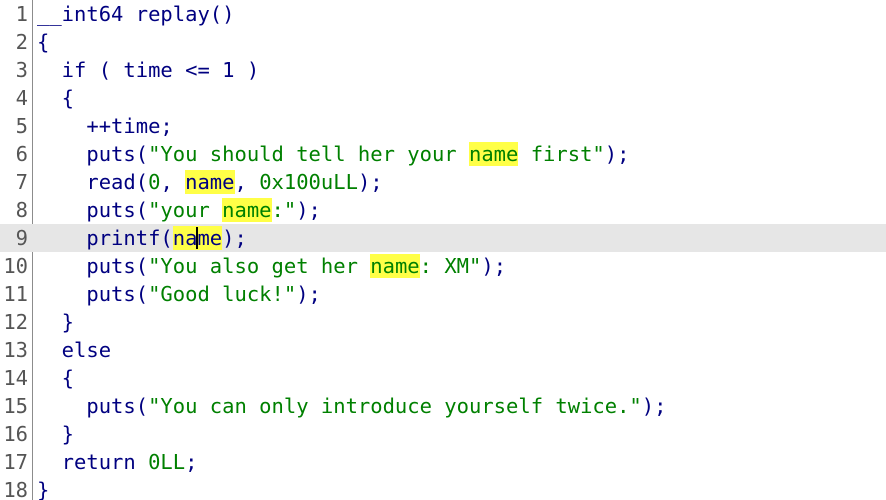 Image resolution: width=886 pixels, height=500 pixels. I want to click on code-token: __int64 replay(), so click(136, 14).